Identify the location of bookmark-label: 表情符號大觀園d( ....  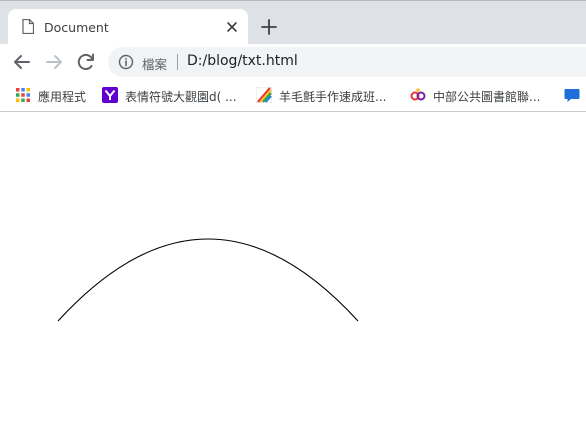
(181, 97).